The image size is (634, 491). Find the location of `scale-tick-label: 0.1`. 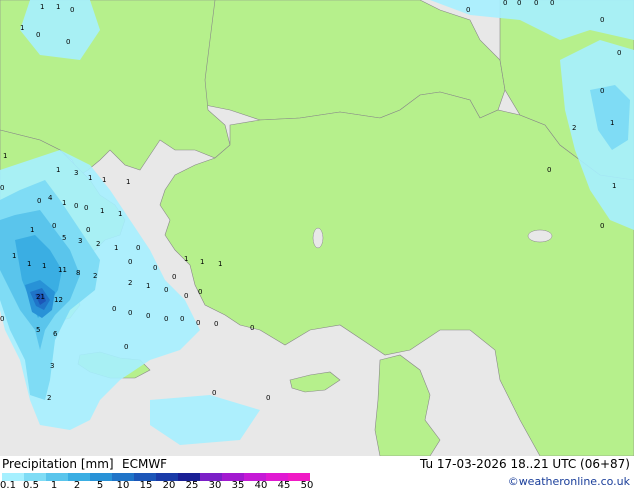

scale-tick-label: 0.1 is located at coordinates (8, 485).